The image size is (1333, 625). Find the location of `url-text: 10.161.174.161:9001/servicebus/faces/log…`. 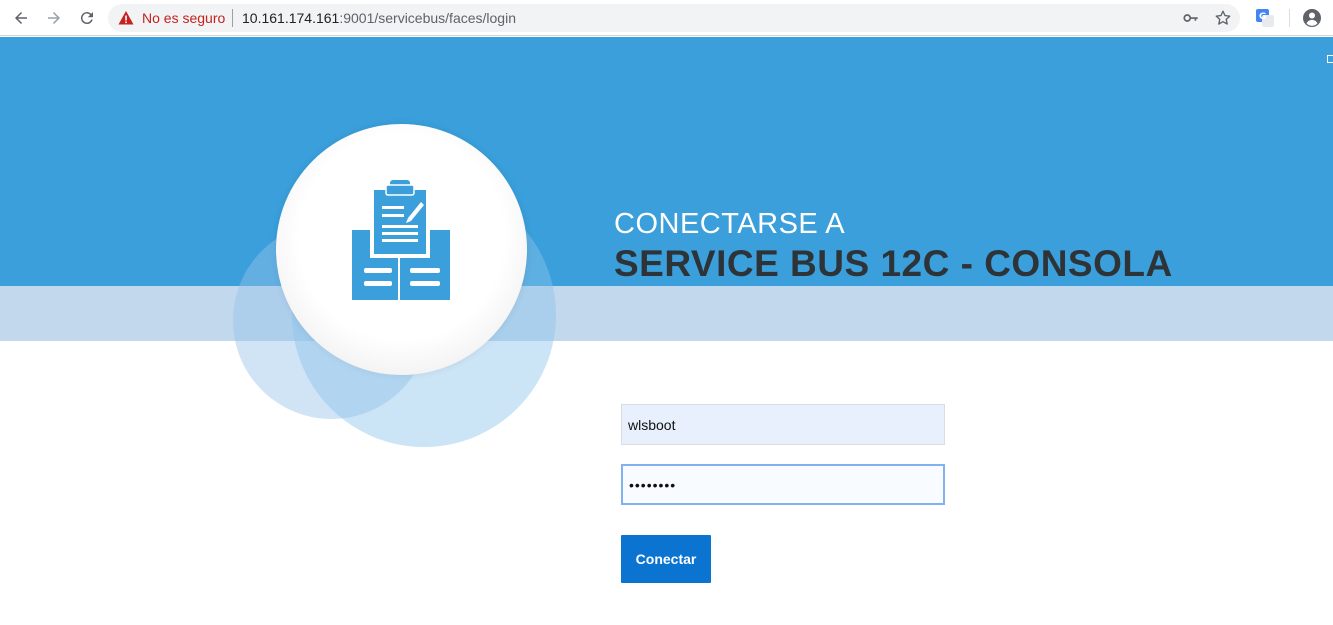

url-text: 10.161.174.161:9001/servicebus/faces/log… is located at coordinates (379, 18).